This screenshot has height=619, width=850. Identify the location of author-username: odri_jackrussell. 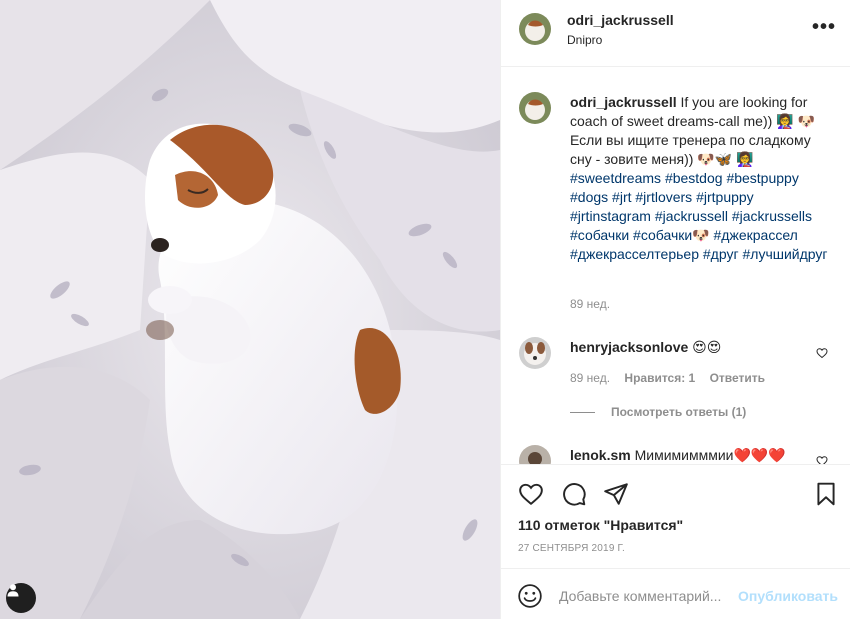
(620, 20).